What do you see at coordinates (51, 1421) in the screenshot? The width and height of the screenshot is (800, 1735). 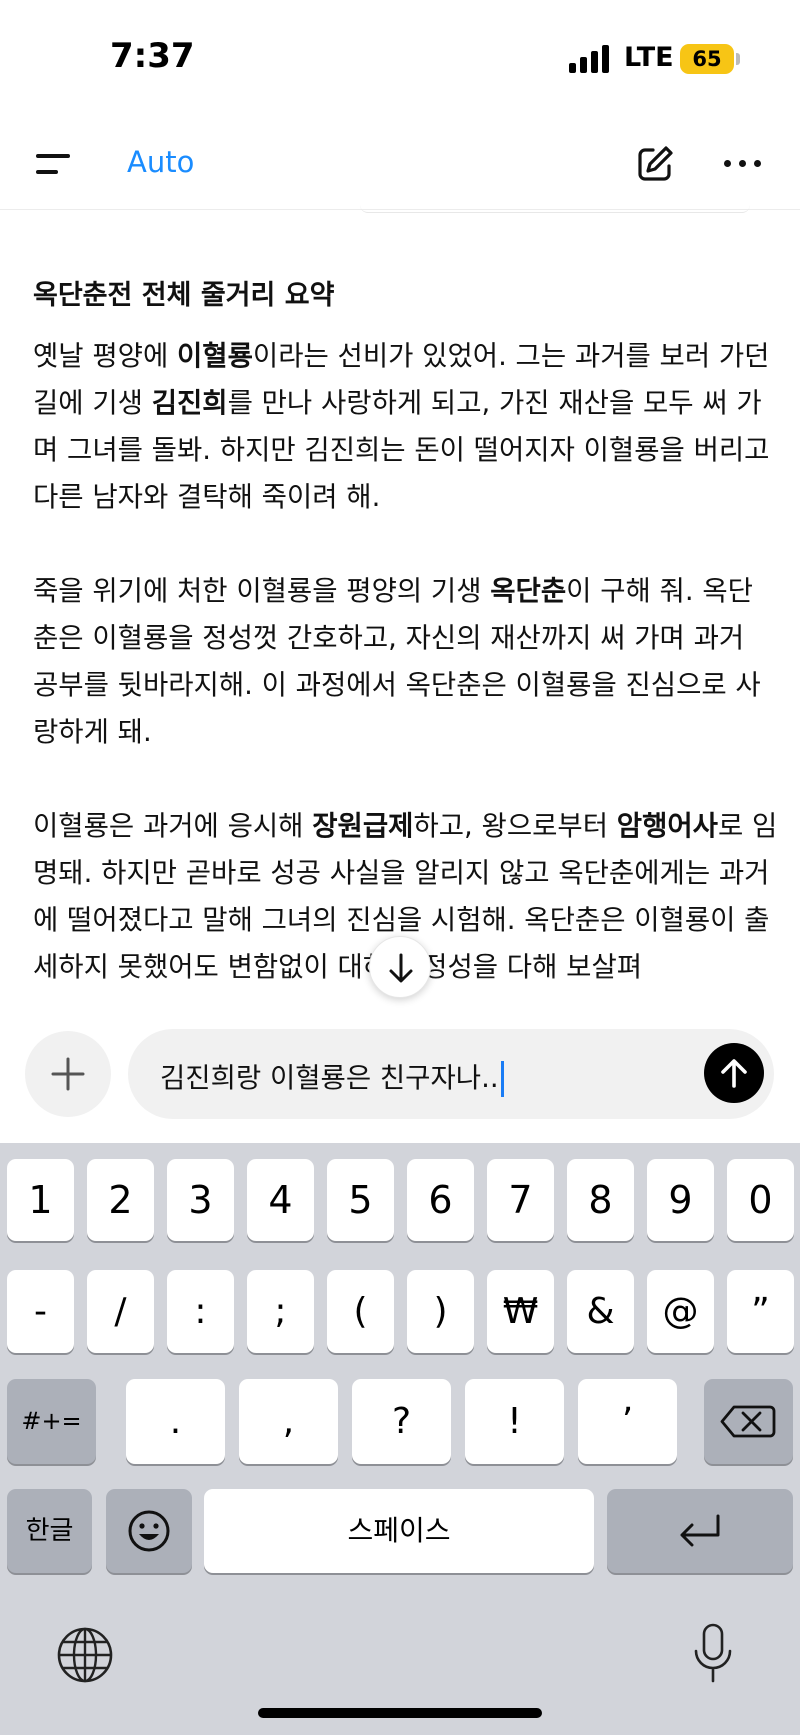 I see `key-symbols-mode: #+=` at bounding box center [51, 1421].